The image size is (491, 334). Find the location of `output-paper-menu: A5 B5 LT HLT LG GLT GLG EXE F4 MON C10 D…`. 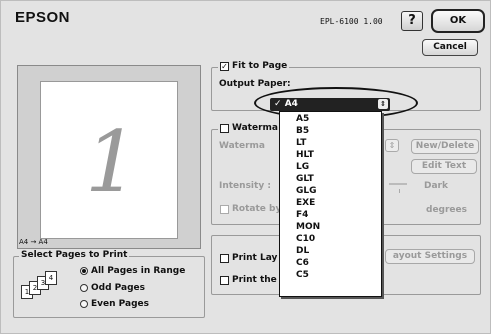

output-paper-menu: A5 B5 LT HLT LG GLT GLG EXE F4 MON C10 D… is located at coordinates (330, 204).